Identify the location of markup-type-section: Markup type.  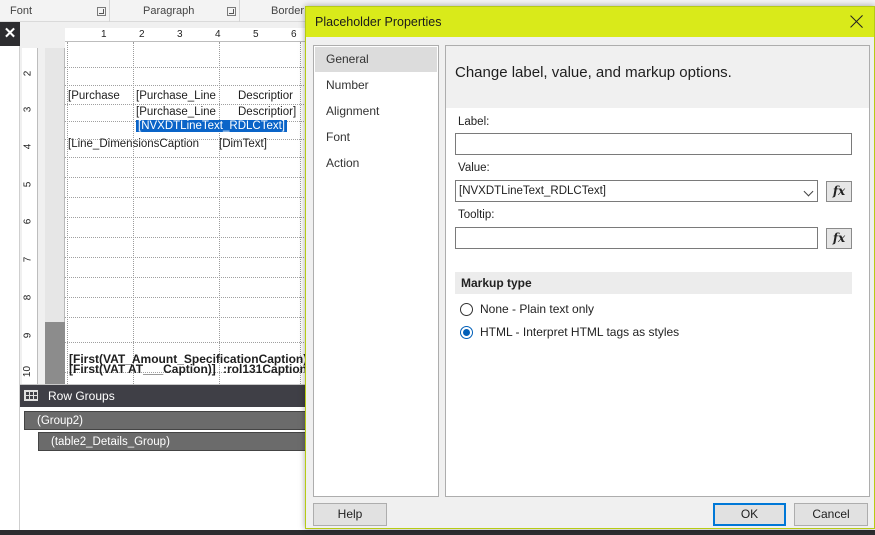
(653, 283).